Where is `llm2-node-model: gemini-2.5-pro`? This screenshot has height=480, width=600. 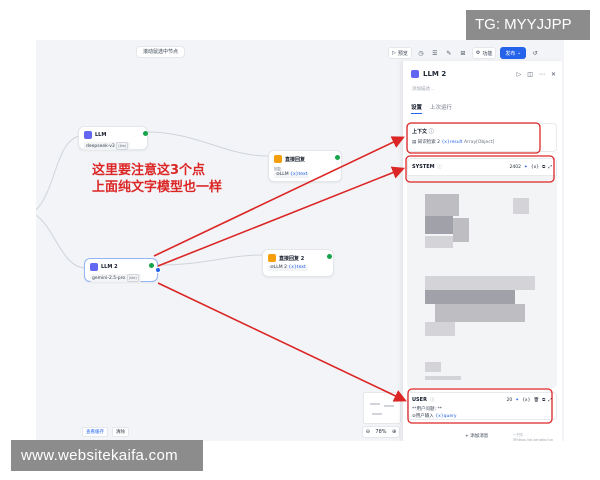
llm2-node-model: gemini-2.5-pro is located at coordinates (109, 278).